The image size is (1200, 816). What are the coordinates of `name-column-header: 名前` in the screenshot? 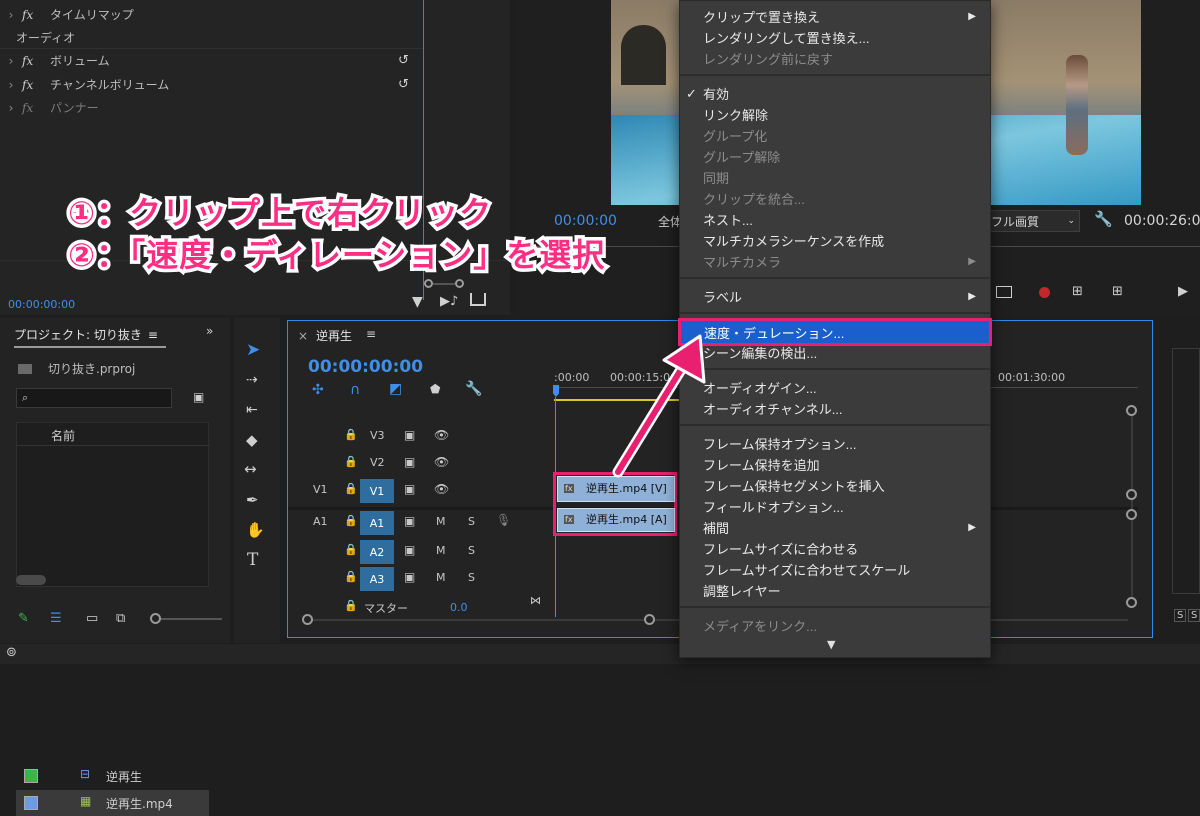 It's located at (63, 435).